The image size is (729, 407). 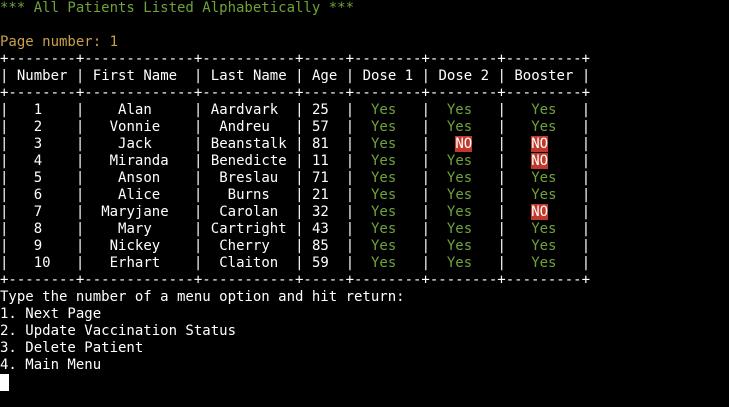 What do you see at coordinates (38, 127) in the screenshot?
I see `row-number-cell: 2` at bounding box center [38, 127].